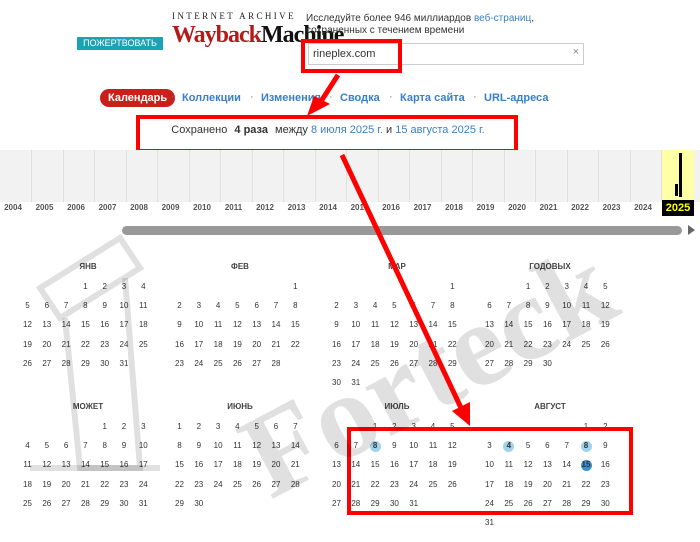  What do you see at coordinates (234, 207) in the screenshot?
I see `timeline-year-2011: 2011` at bounding box center [234, 207].